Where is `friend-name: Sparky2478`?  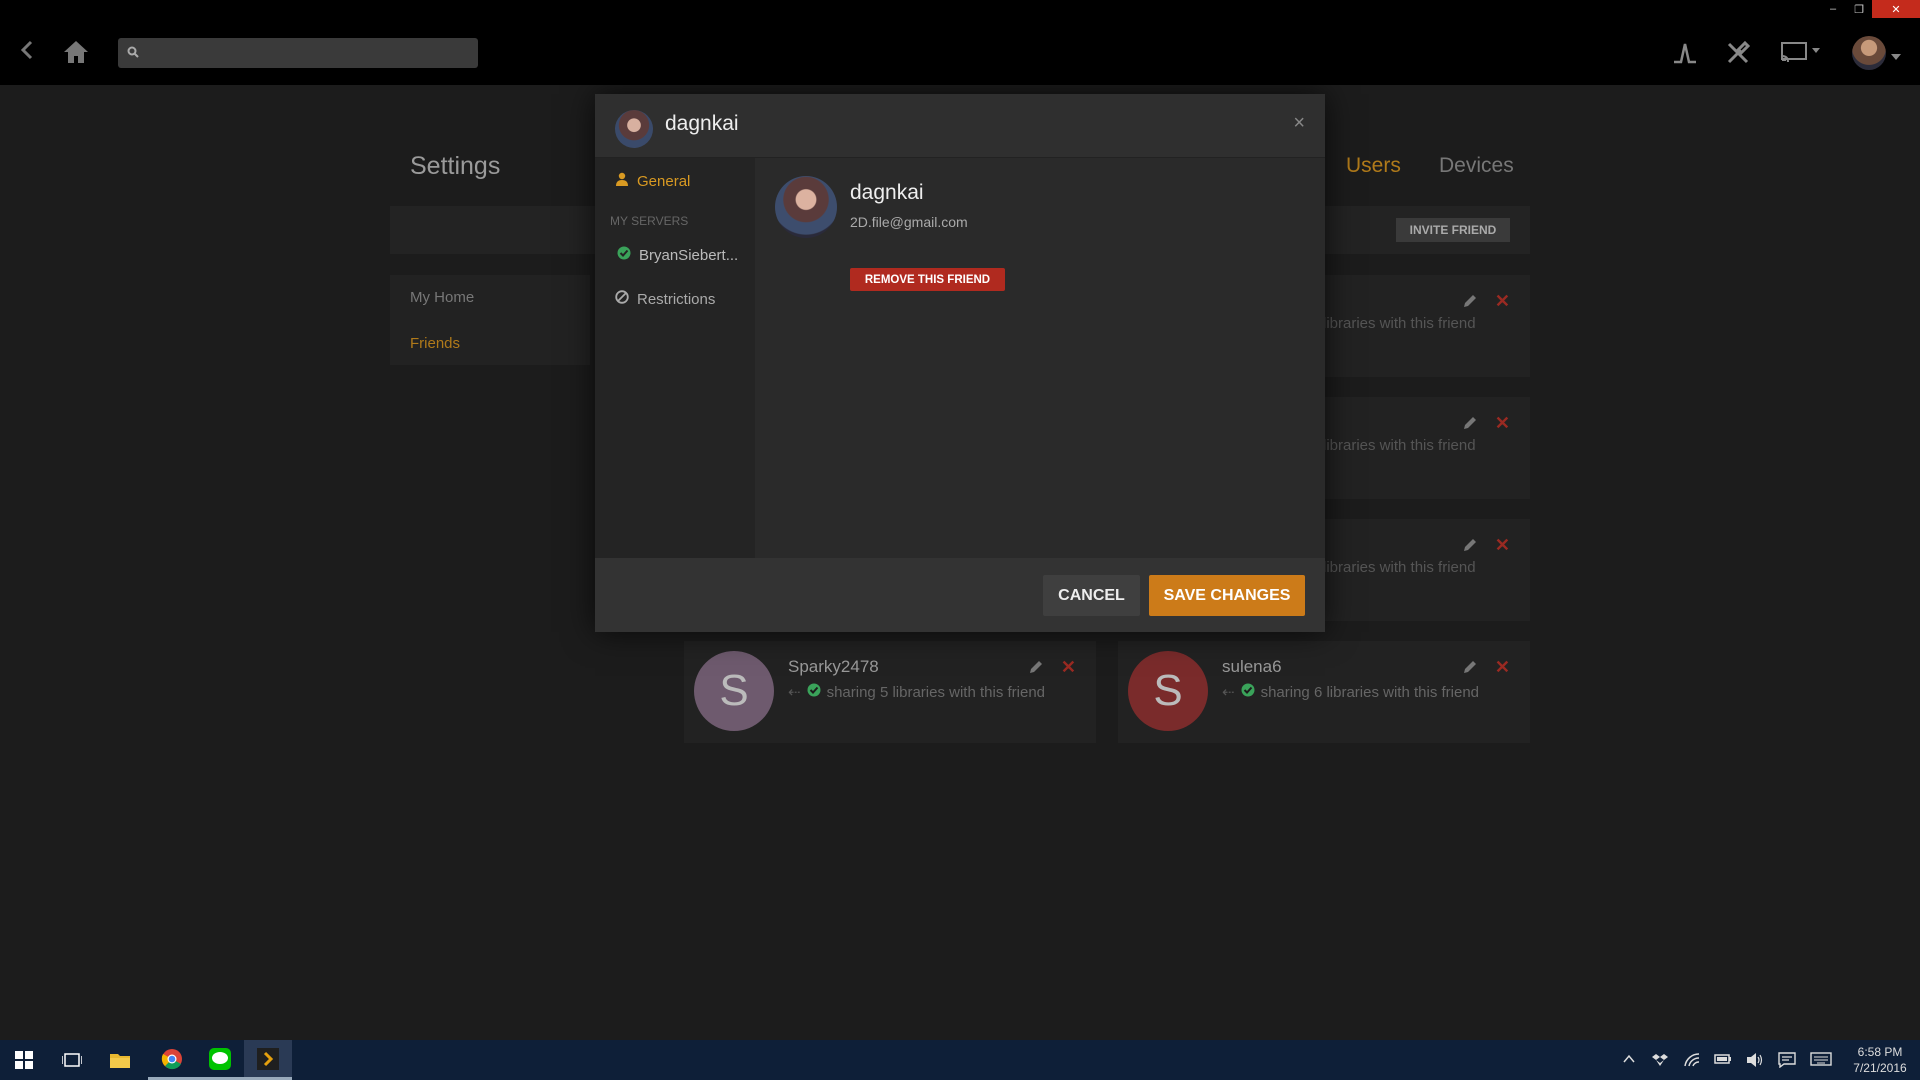
friend-name: Sparky2478 is located at coordinates (833, 666).